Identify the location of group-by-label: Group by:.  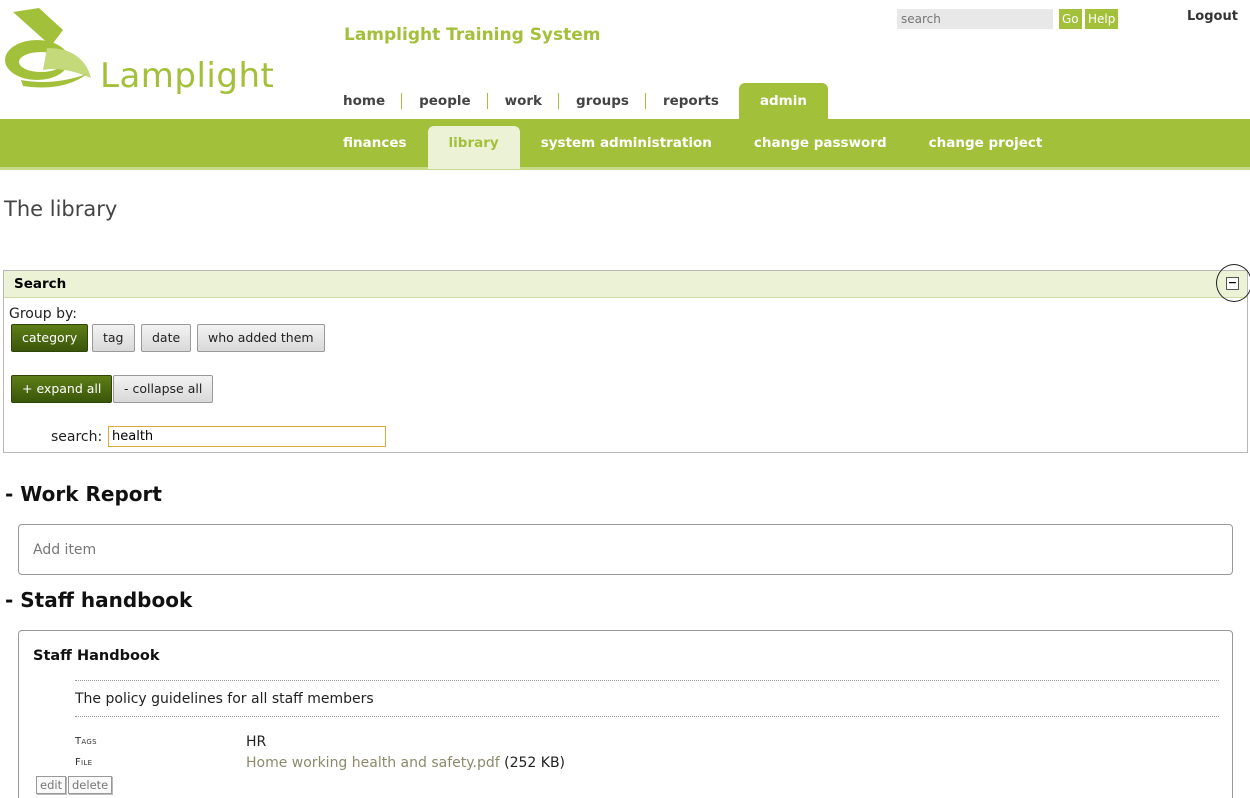
(43, 314).